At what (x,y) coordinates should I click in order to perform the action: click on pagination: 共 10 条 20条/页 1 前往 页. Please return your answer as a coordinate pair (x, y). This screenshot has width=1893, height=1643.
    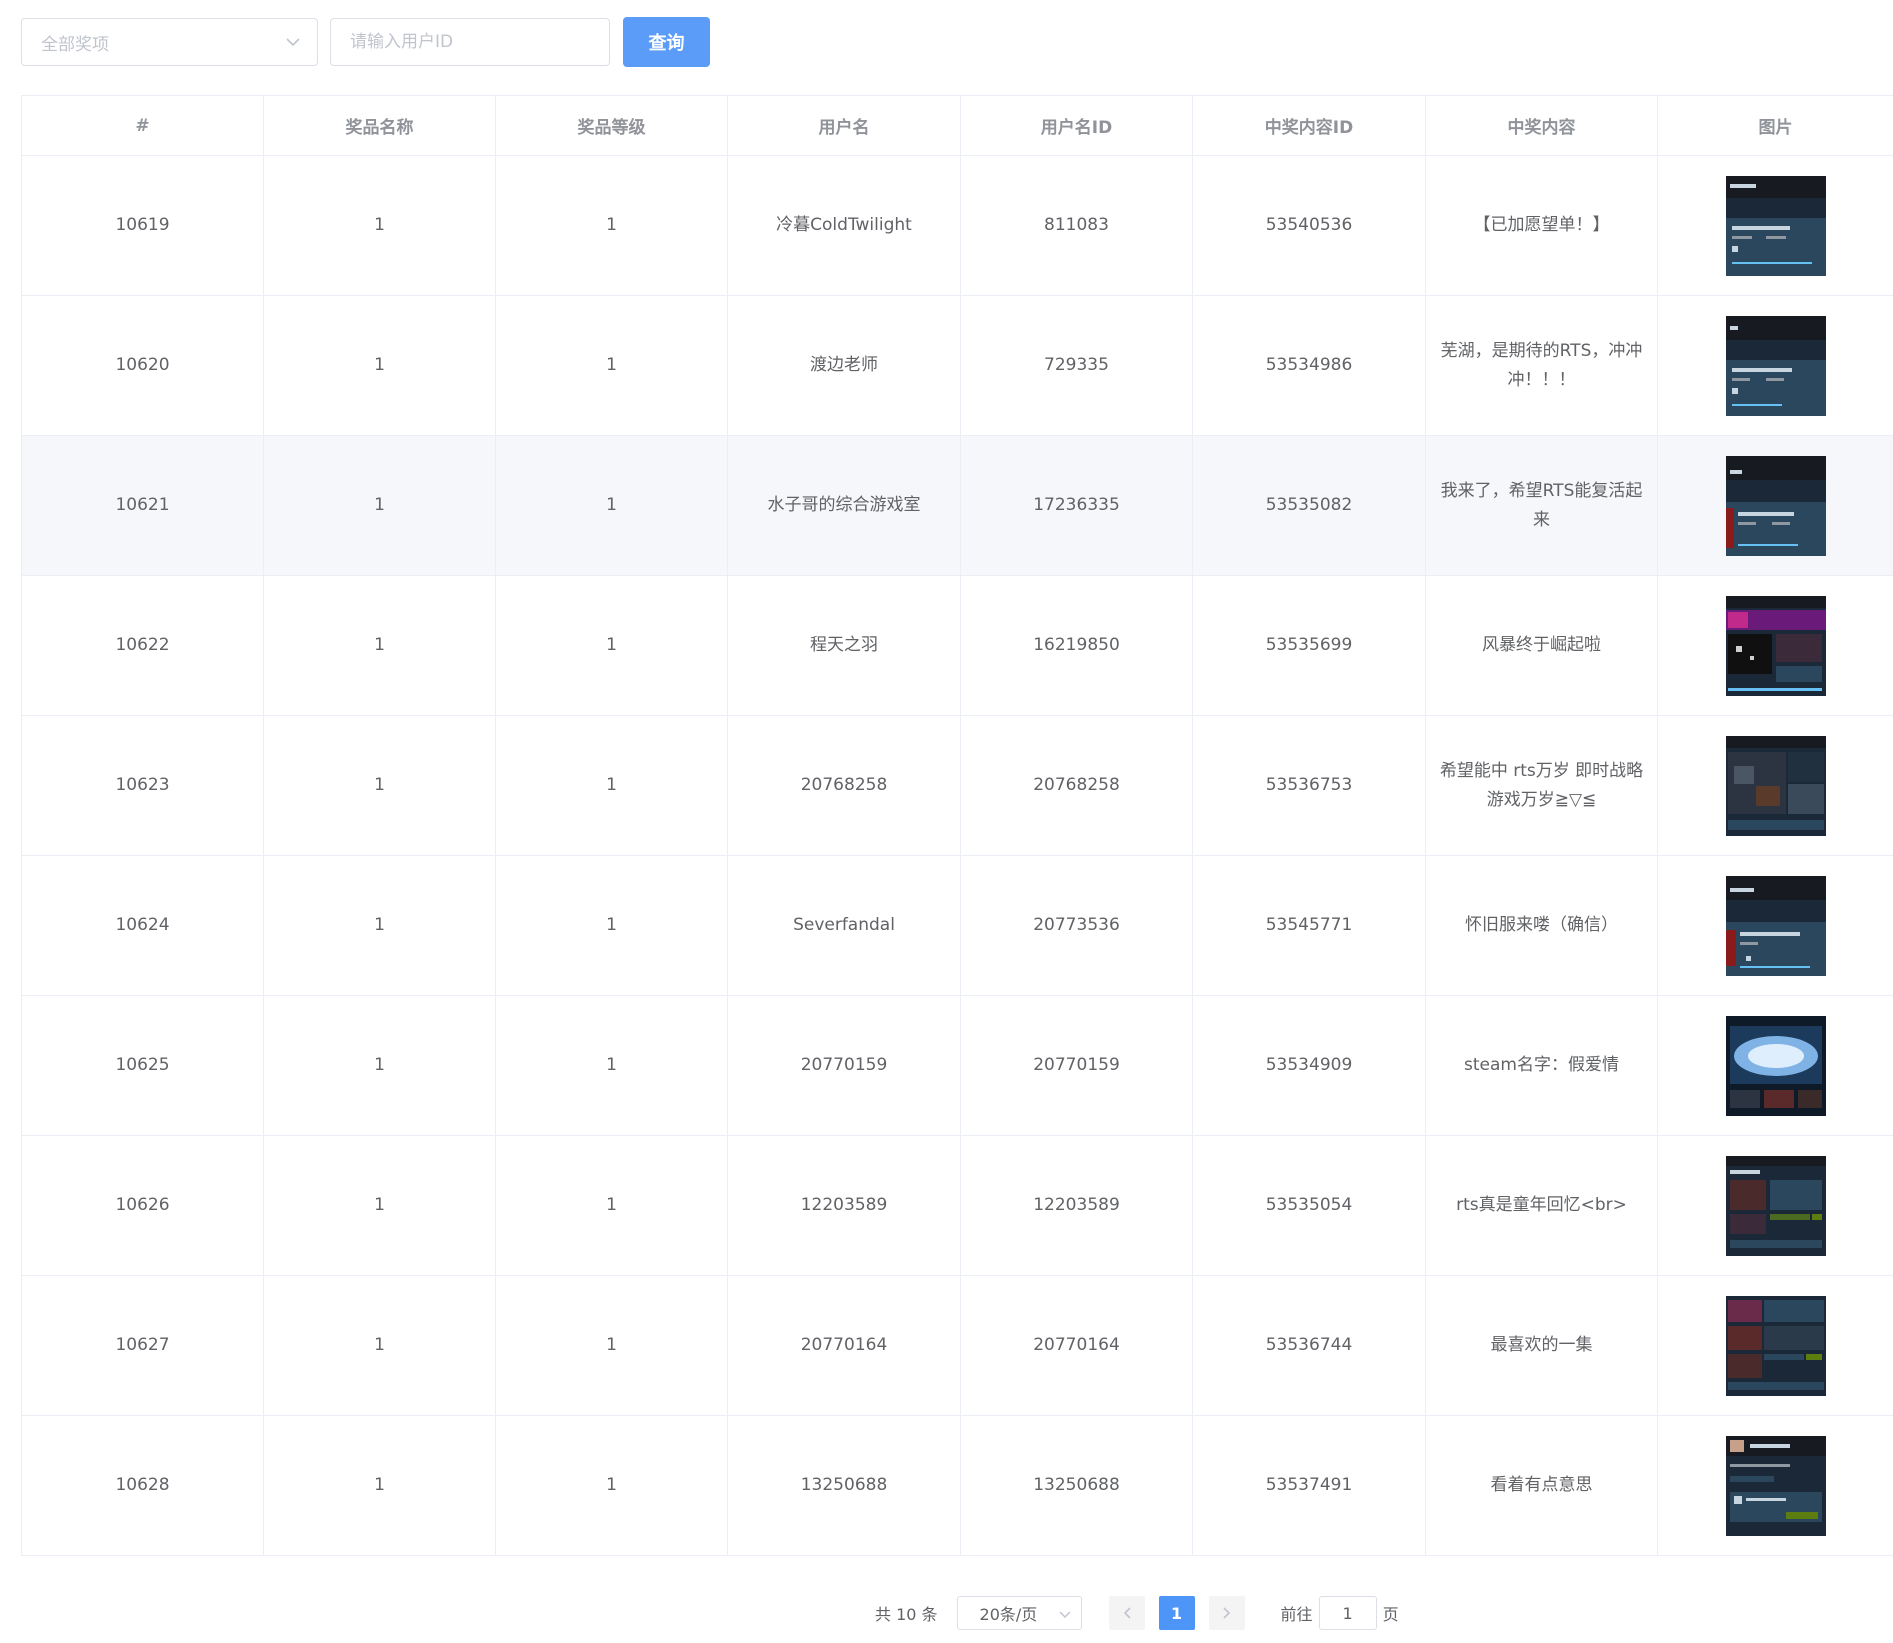
    Looking at the image, I should click on (1137, 1613).